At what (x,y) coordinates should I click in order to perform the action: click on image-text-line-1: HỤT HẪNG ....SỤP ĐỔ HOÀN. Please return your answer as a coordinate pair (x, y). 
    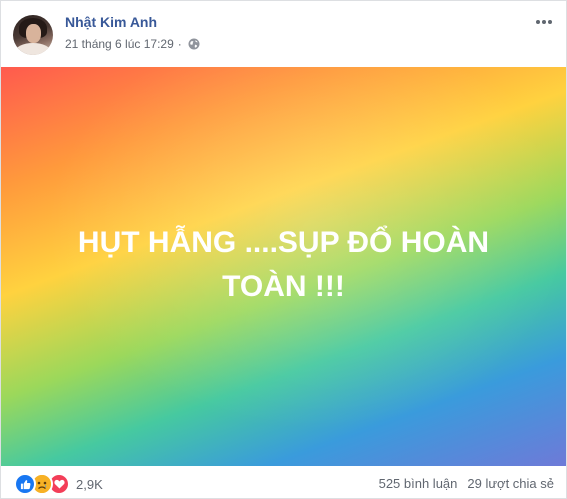
    Looking at the image, I should click on (283, 242).